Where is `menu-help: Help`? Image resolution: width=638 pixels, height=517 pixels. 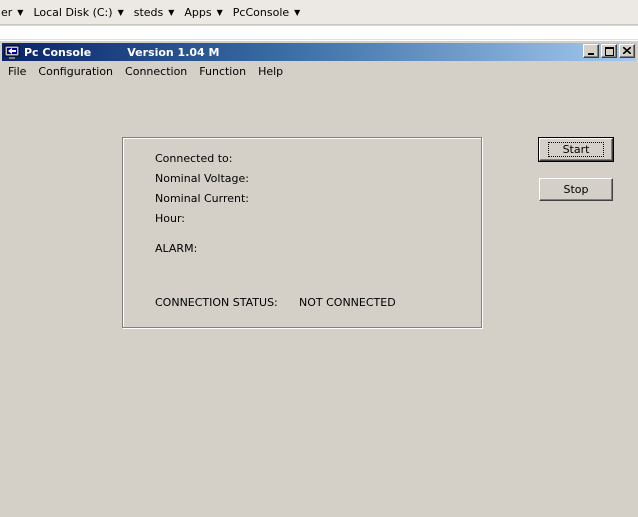 menu-help: Help is located at coordinates (270, 71).